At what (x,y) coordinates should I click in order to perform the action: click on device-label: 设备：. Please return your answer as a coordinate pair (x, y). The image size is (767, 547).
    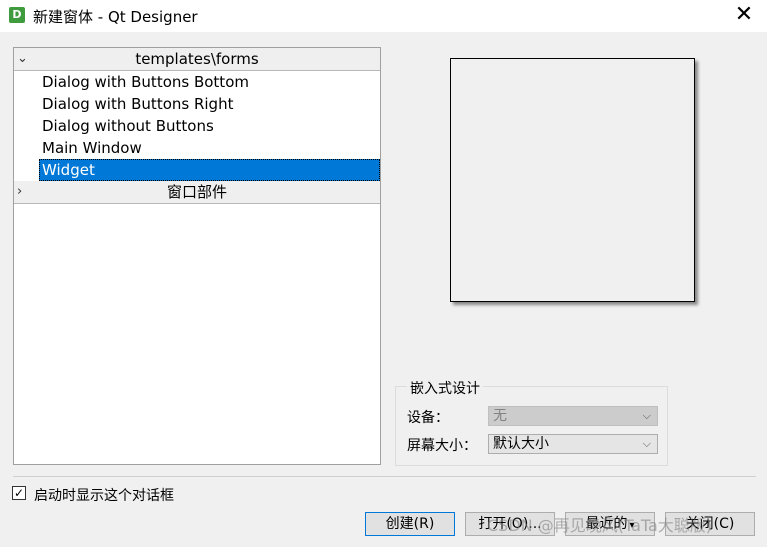
    Looking at the image, I should click on (428, 418).